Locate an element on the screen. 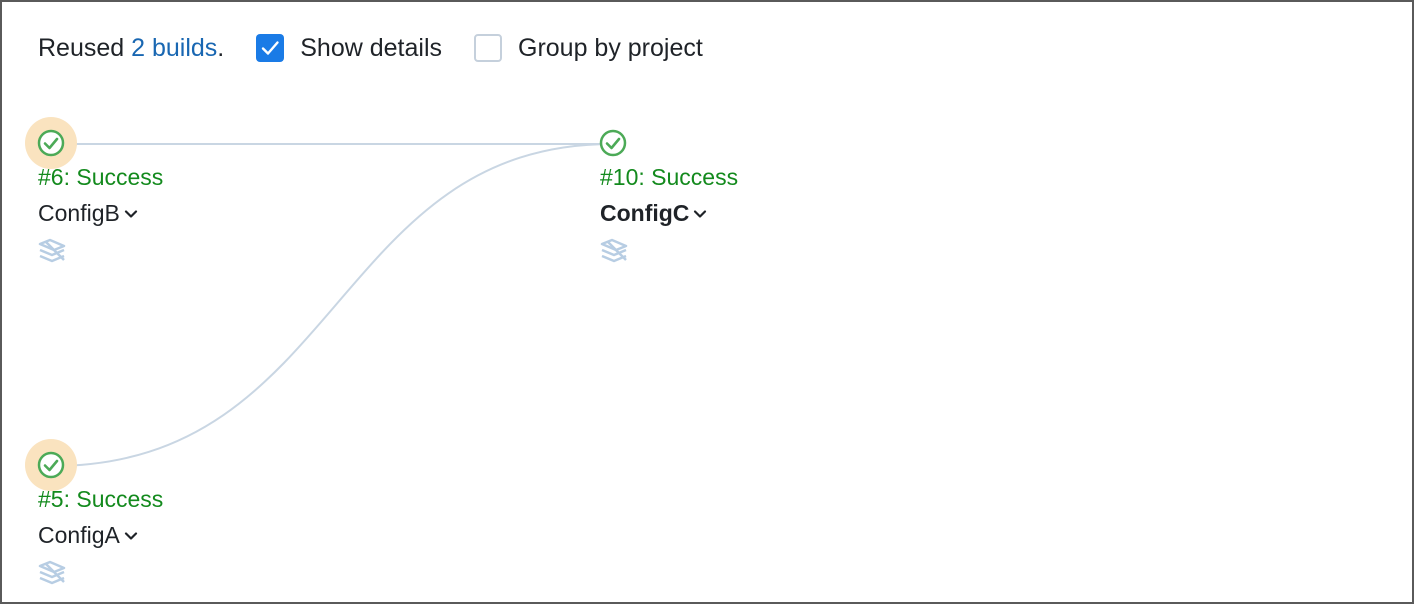 This screenshot has width=1414, height=604. config-name: ConfigC is located at coordinates (645, 213).